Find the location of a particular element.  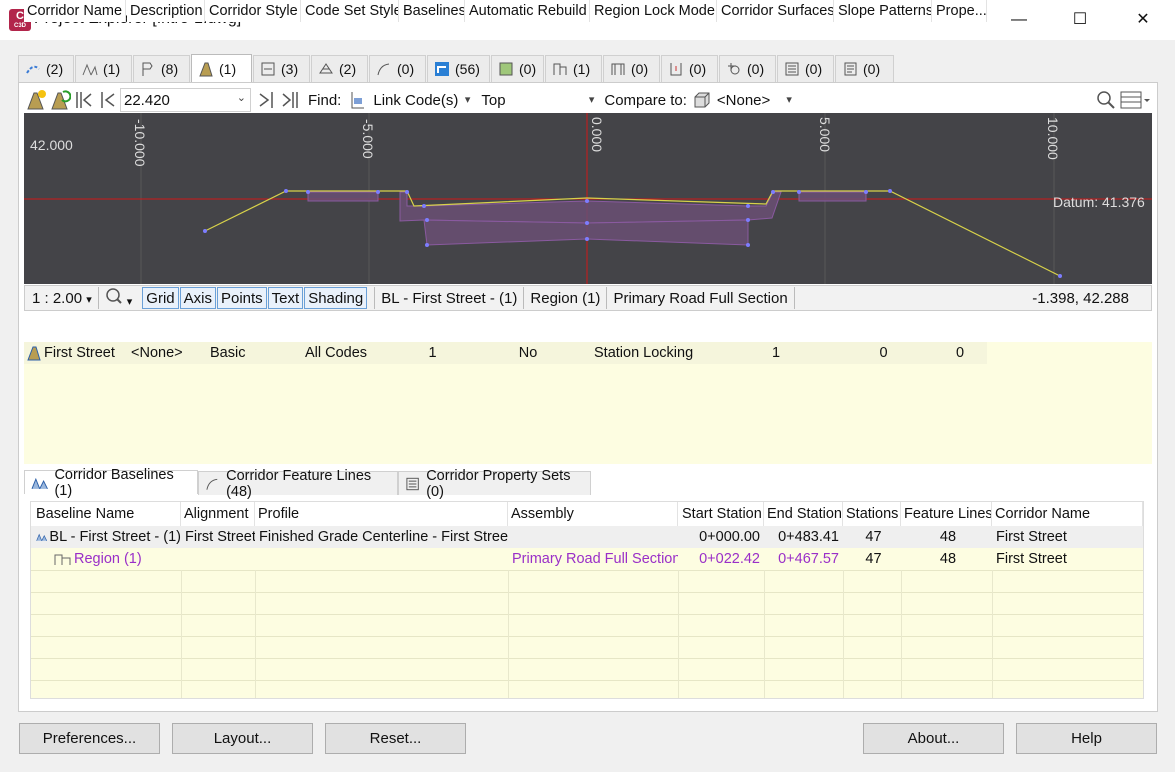

close-icon: ✕ is located at coordinates (1143, 19).